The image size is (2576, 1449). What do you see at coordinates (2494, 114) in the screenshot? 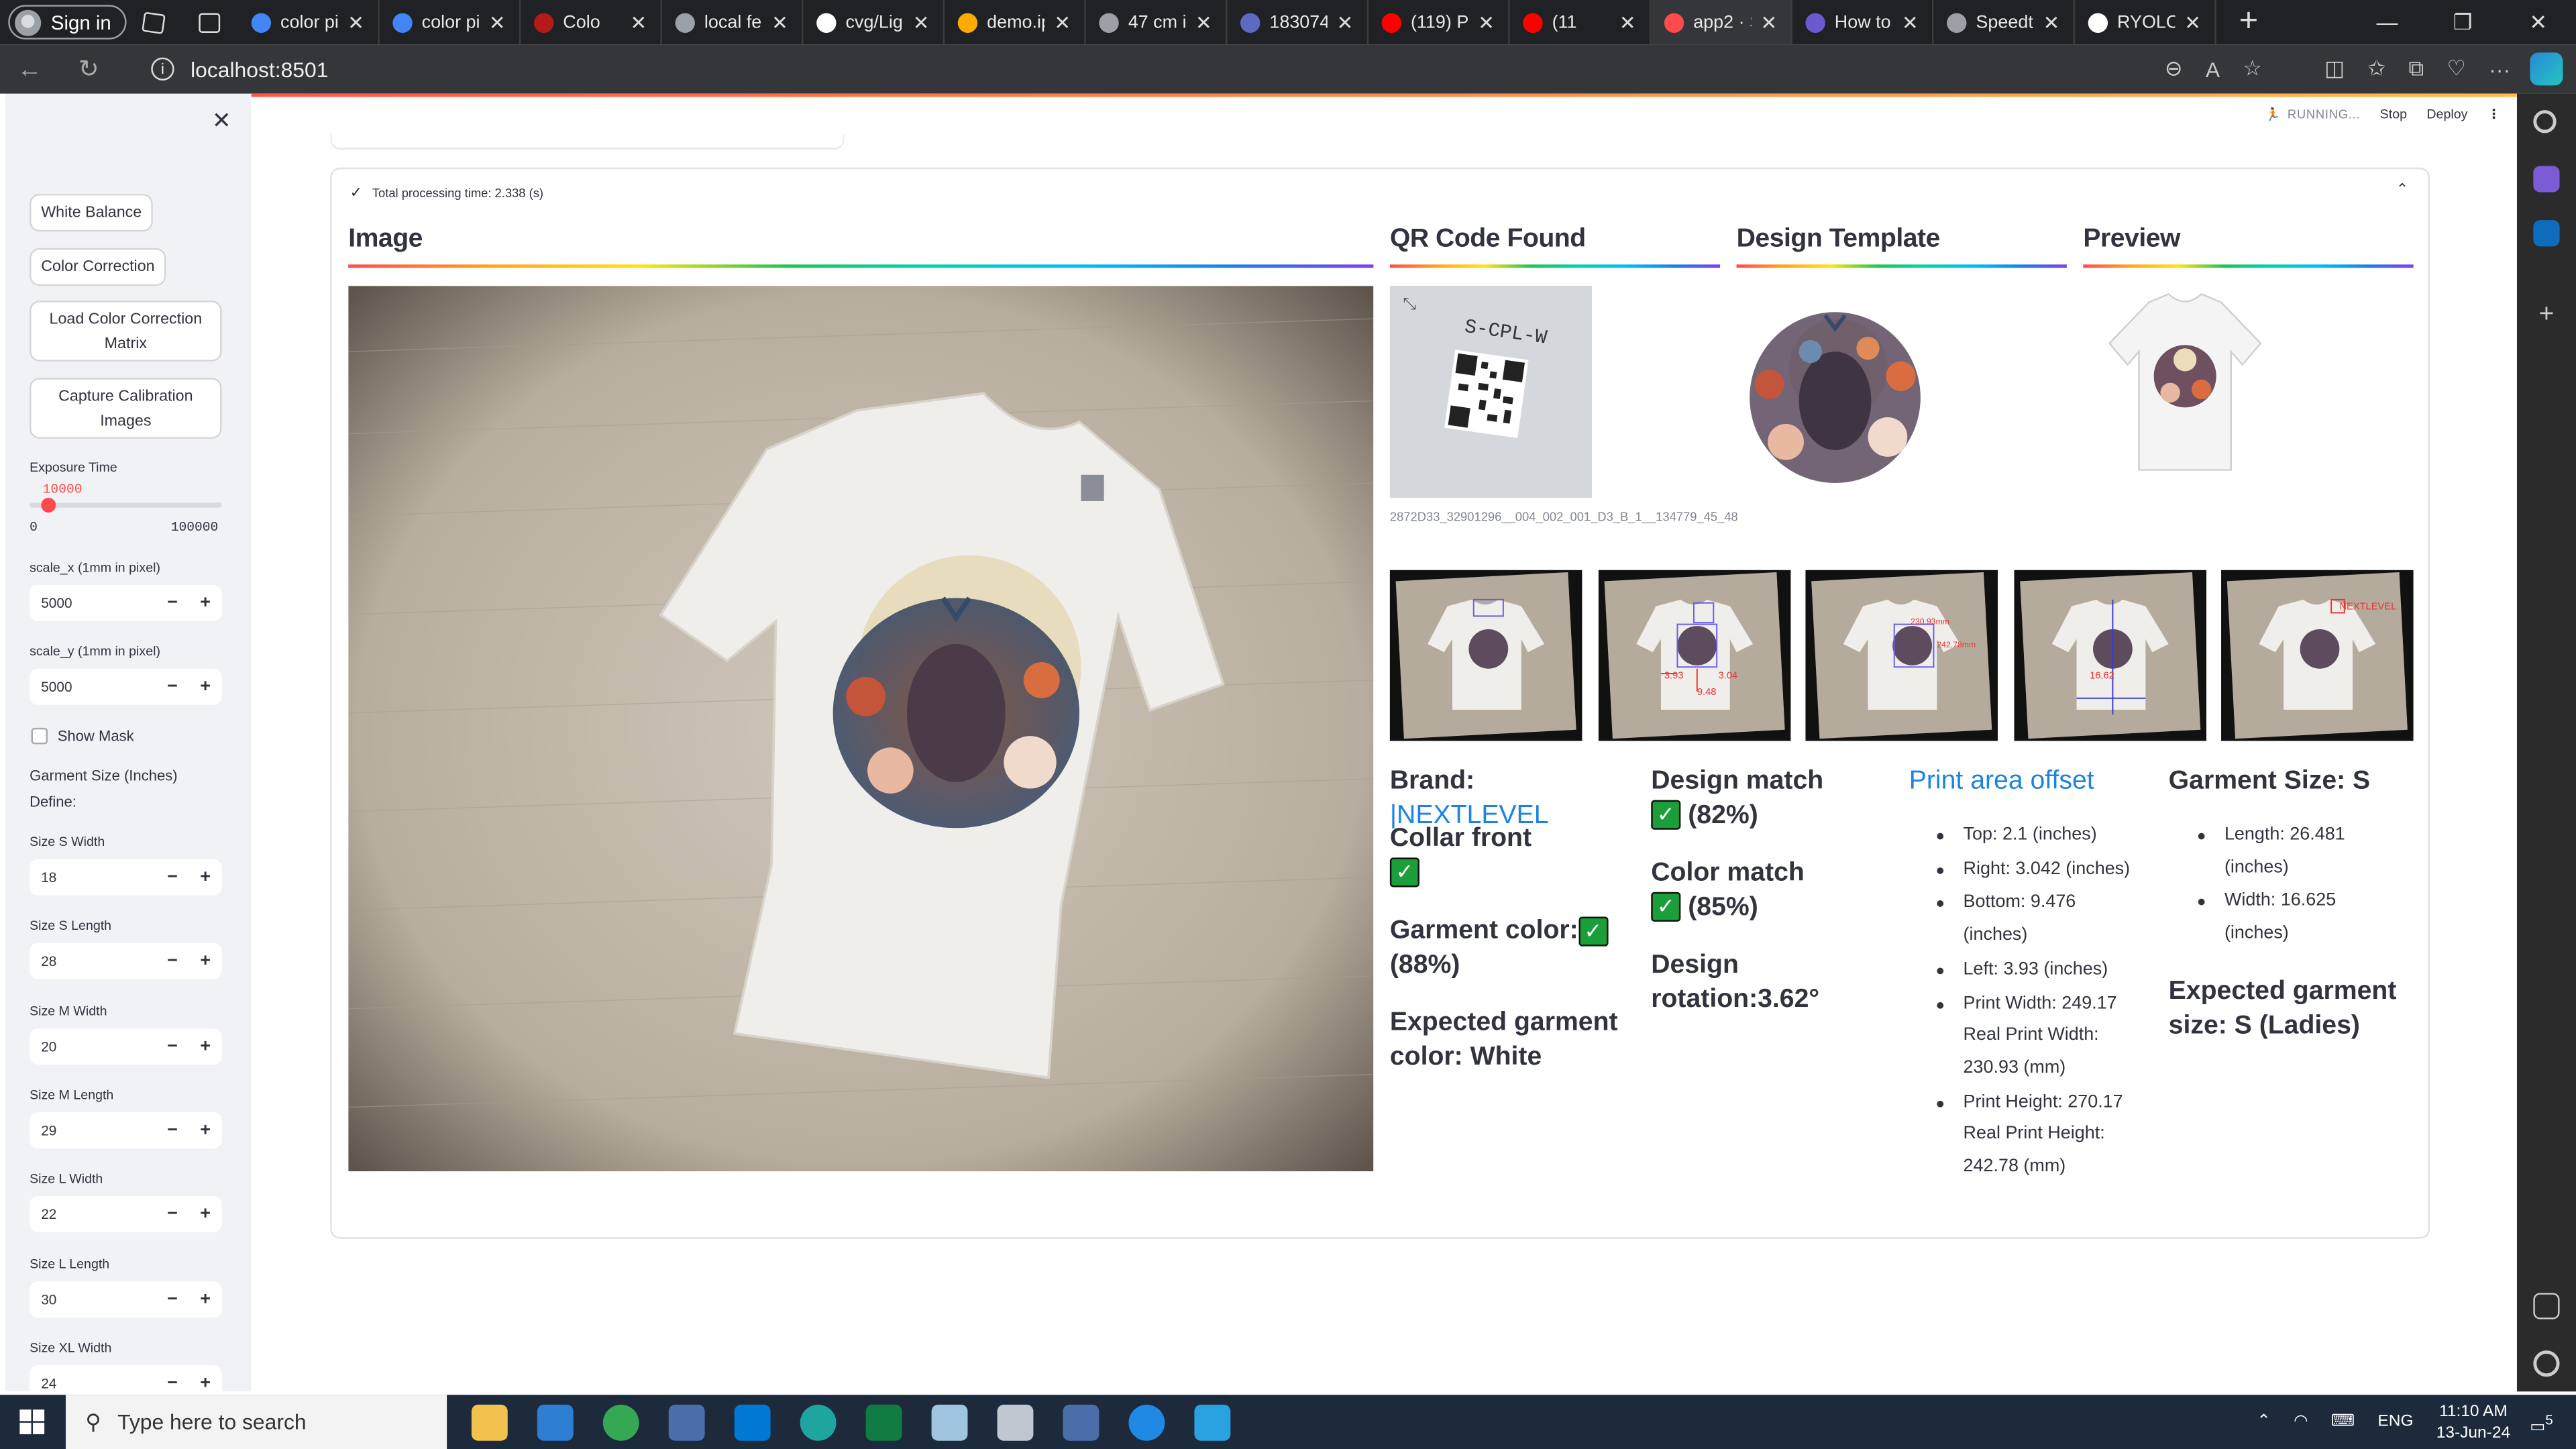
I see `main-menu-icon: ⋮` at bounding box center [2494, 114].